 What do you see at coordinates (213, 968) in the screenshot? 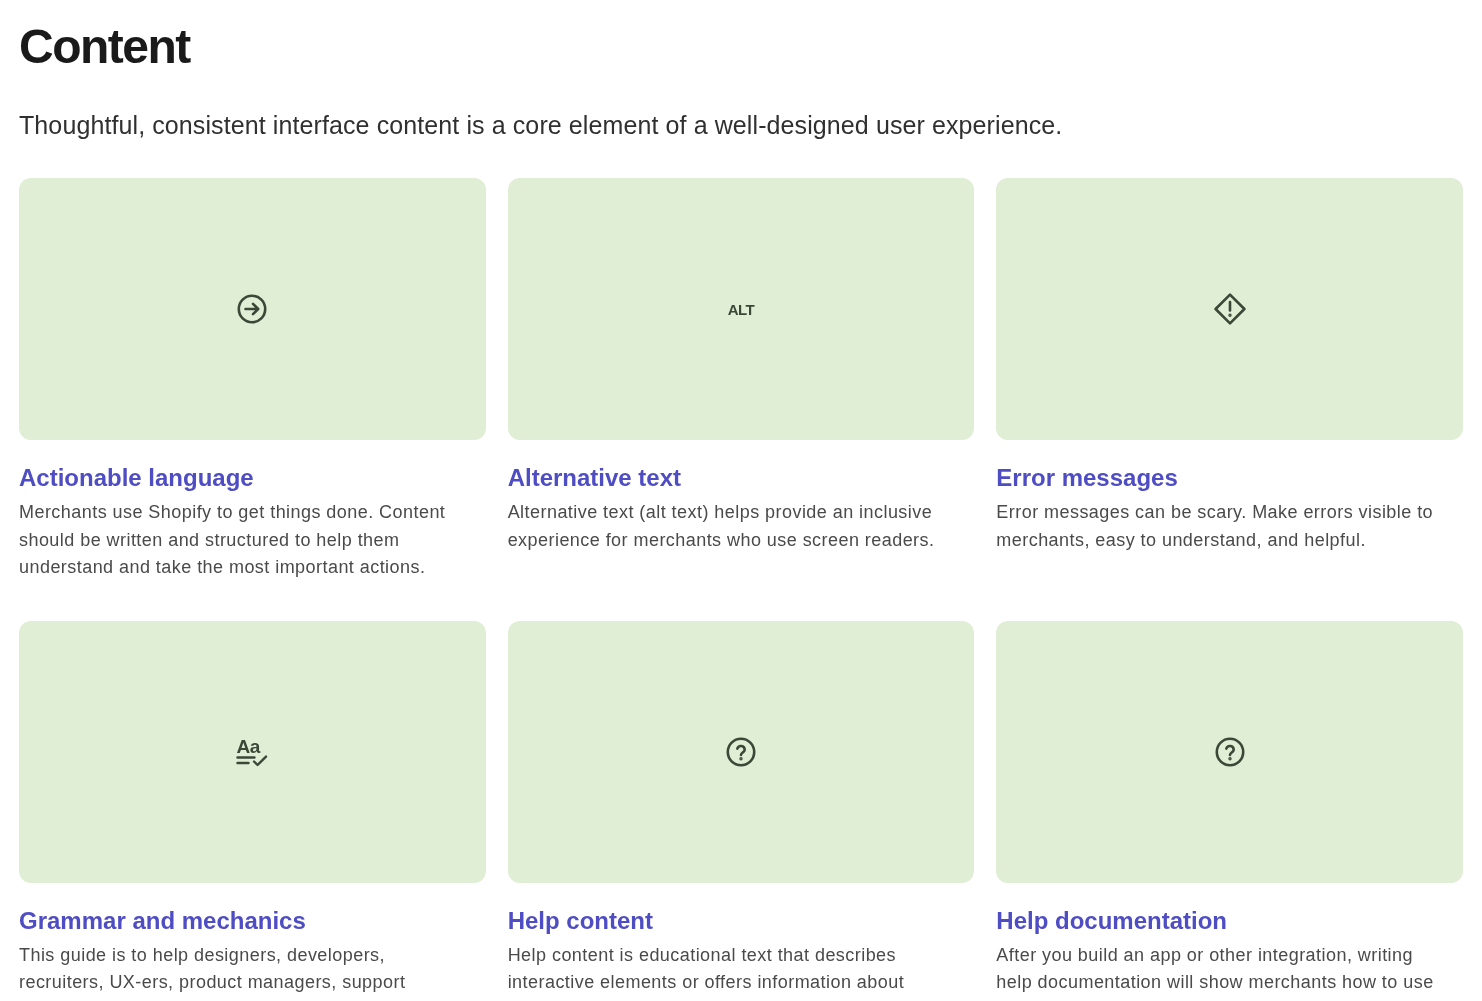
I see `card-description: This guide is to help designers, developers, recruiters, UX-ers, product managers, support` at bounding box center [213, 968].